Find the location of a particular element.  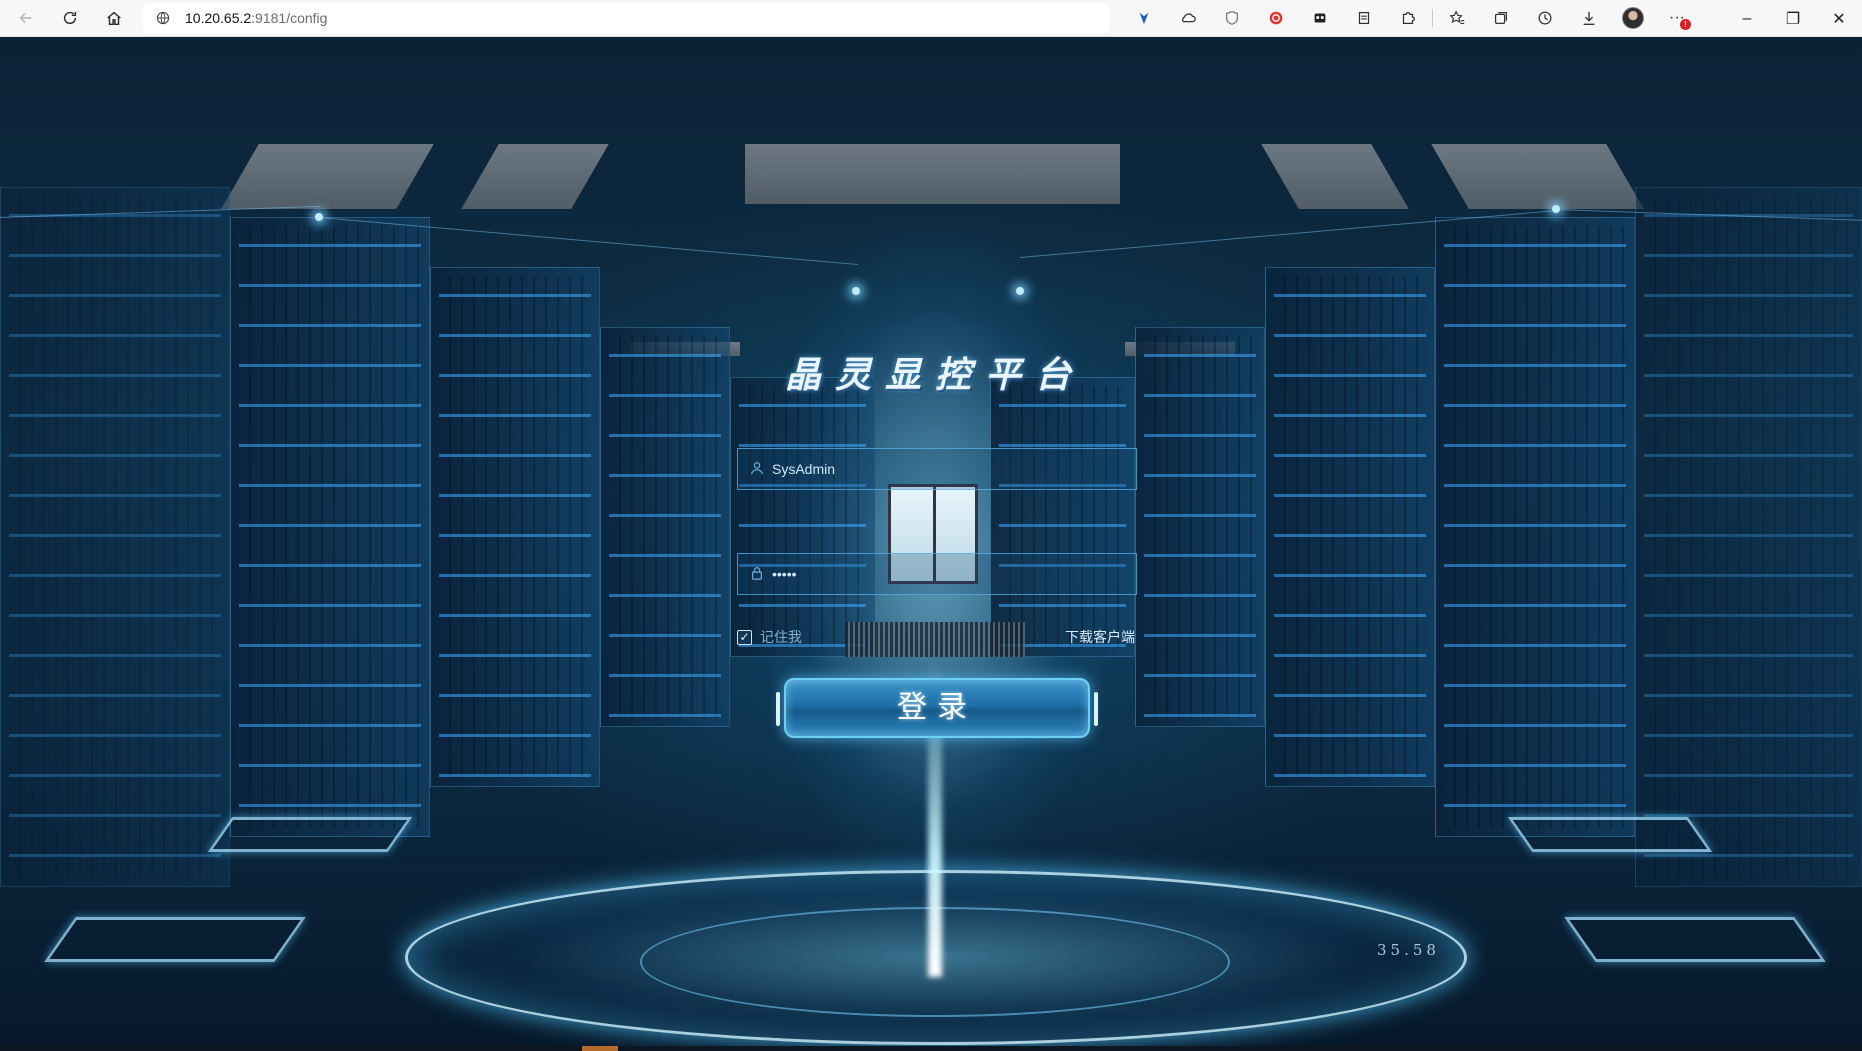

shield-icon is located at coordinates (1232, 18).